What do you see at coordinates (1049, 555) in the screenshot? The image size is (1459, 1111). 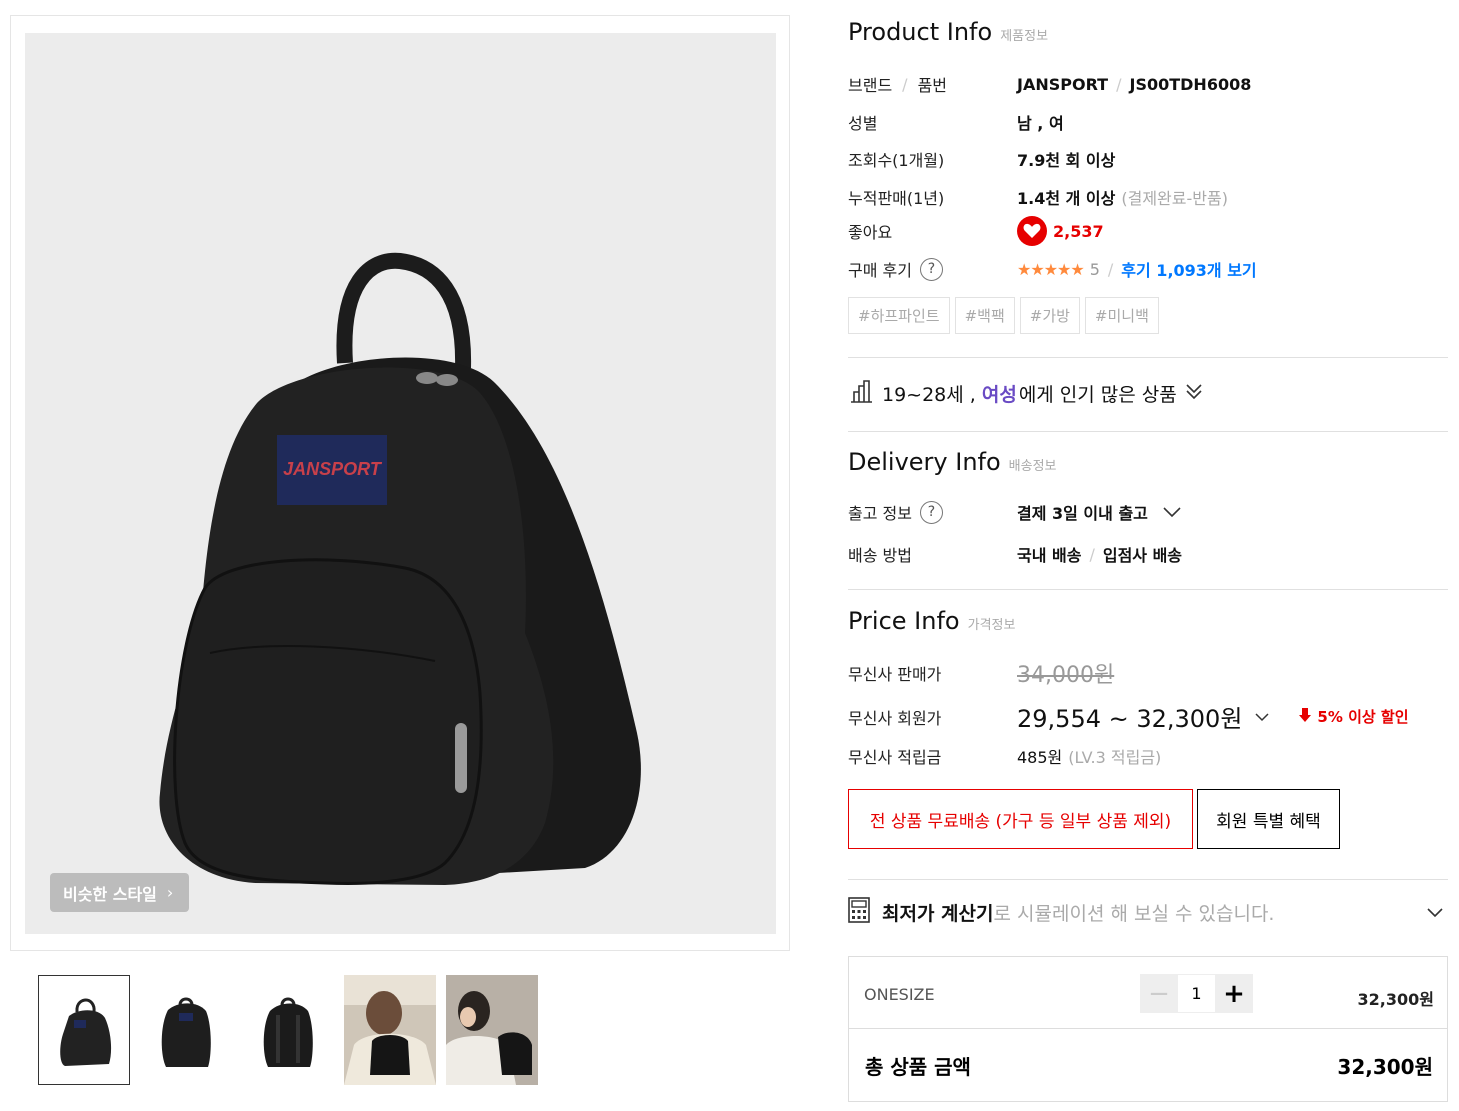 I see `method-domestic: 국내 배송` at bounding box center [1049, 555].